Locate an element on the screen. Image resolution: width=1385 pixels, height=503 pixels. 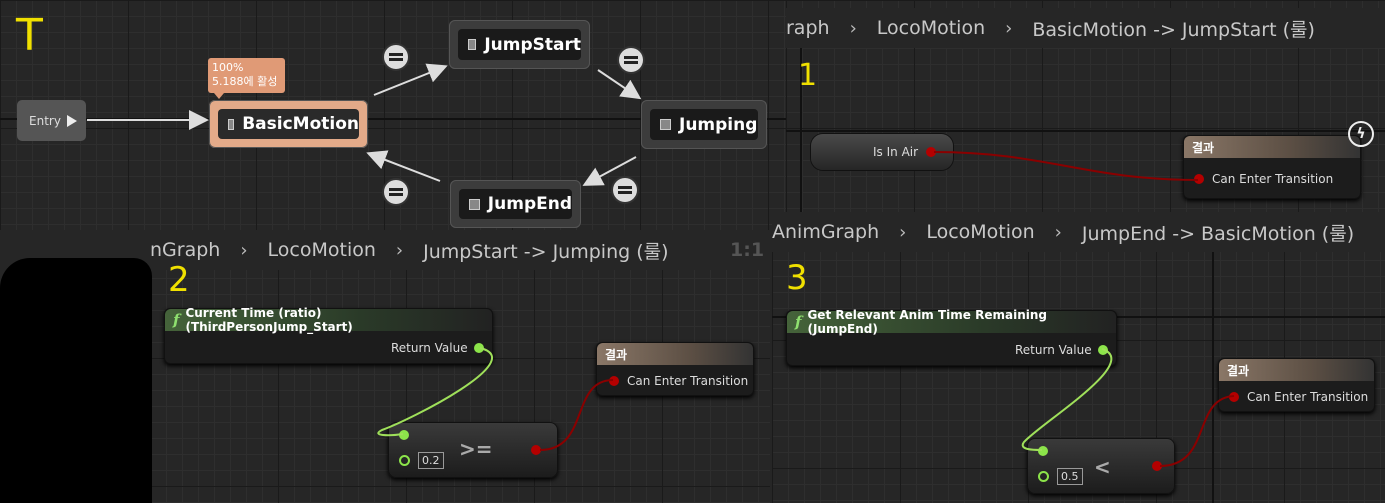
state-jumpstart: JumpStart is located at coordinates (519, 44).